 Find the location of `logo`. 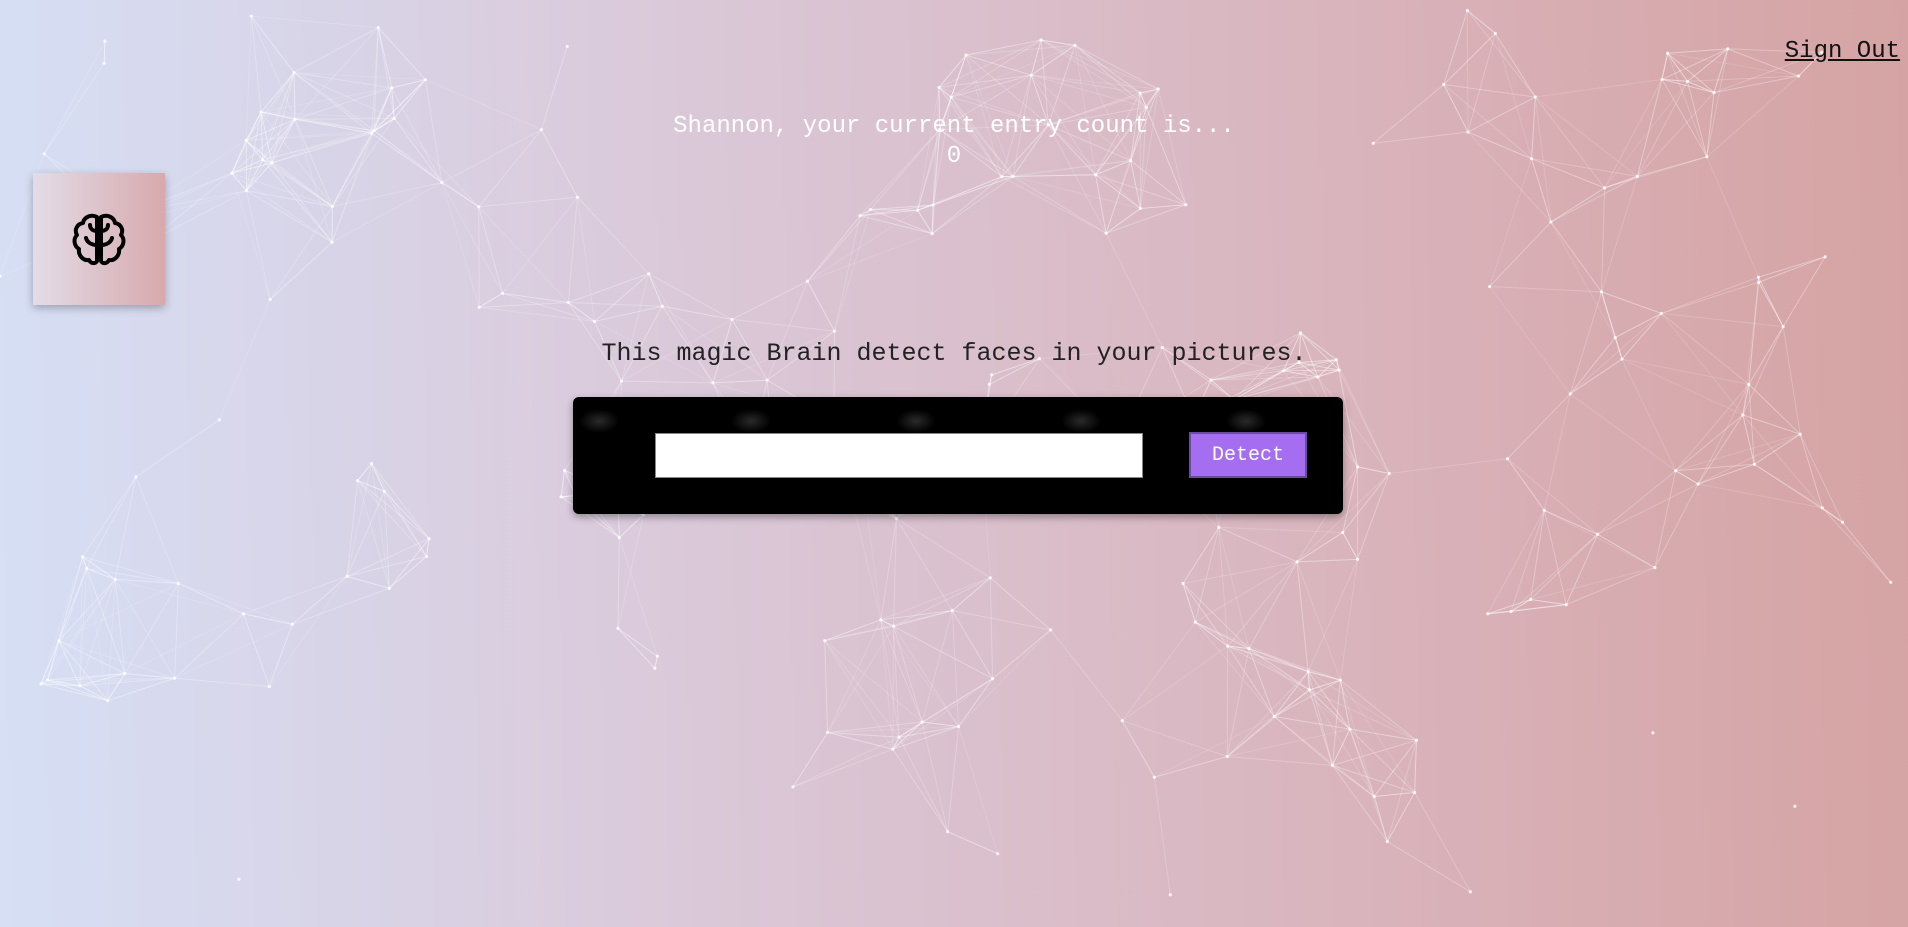

logo is located at coordinates (99, 239).